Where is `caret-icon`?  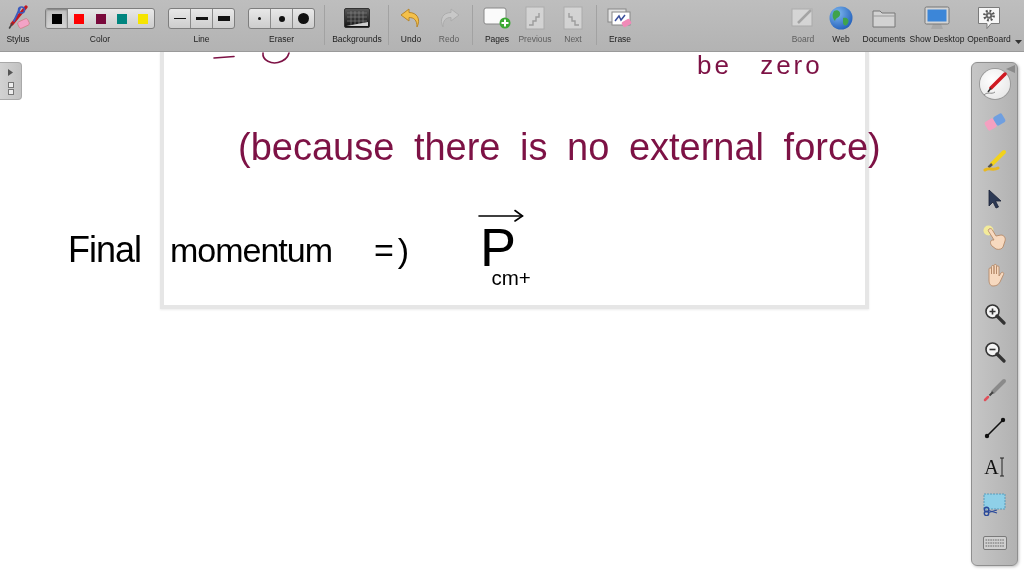
caret-icon is located at coordinates (1018, 42).